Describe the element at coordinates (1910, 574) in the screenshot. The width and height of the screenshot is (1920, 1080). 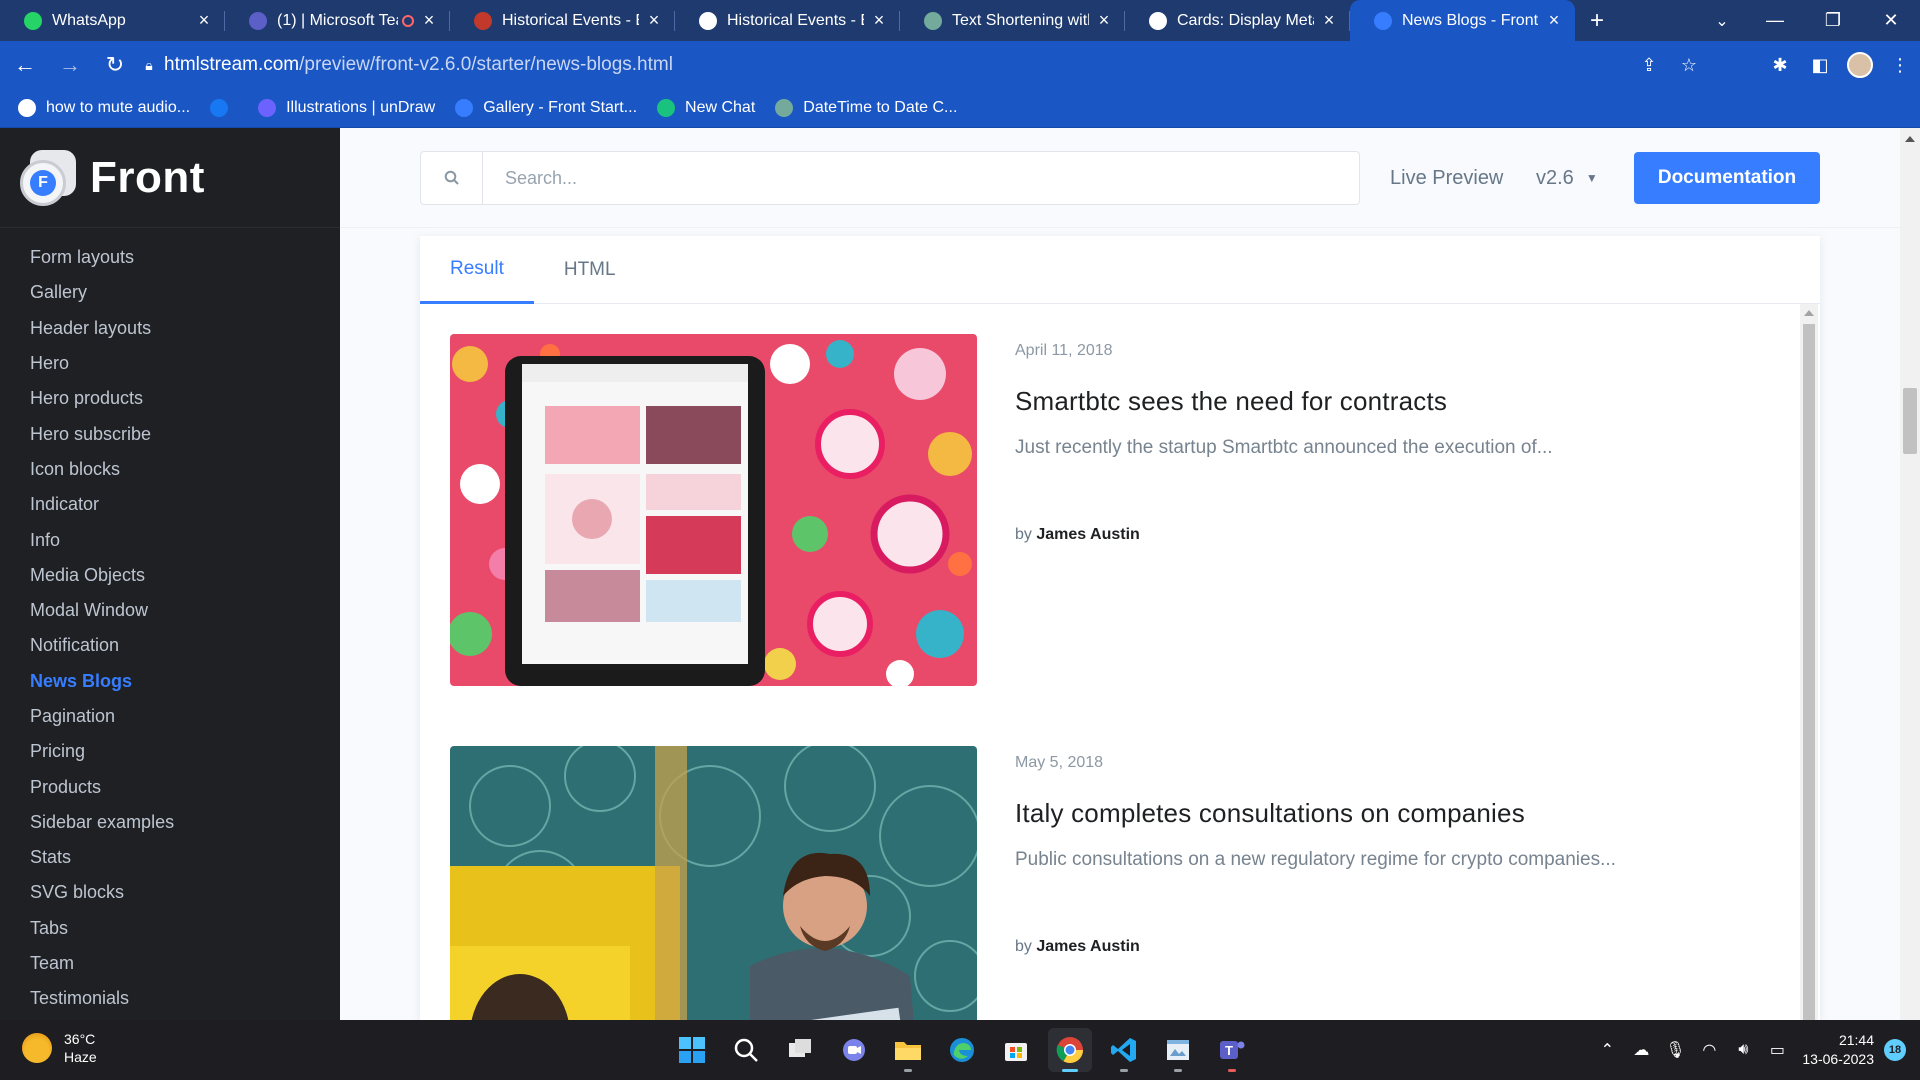
I see `page-scrollbar` at that location.